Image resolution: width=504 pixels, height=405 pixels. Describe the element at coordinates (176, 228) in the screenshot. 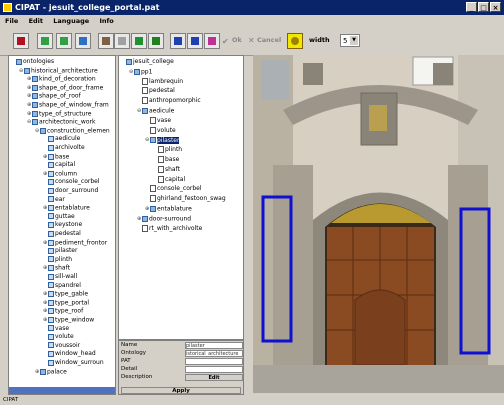

I see `tree-node-label: rt_with_archivolte` at that location.